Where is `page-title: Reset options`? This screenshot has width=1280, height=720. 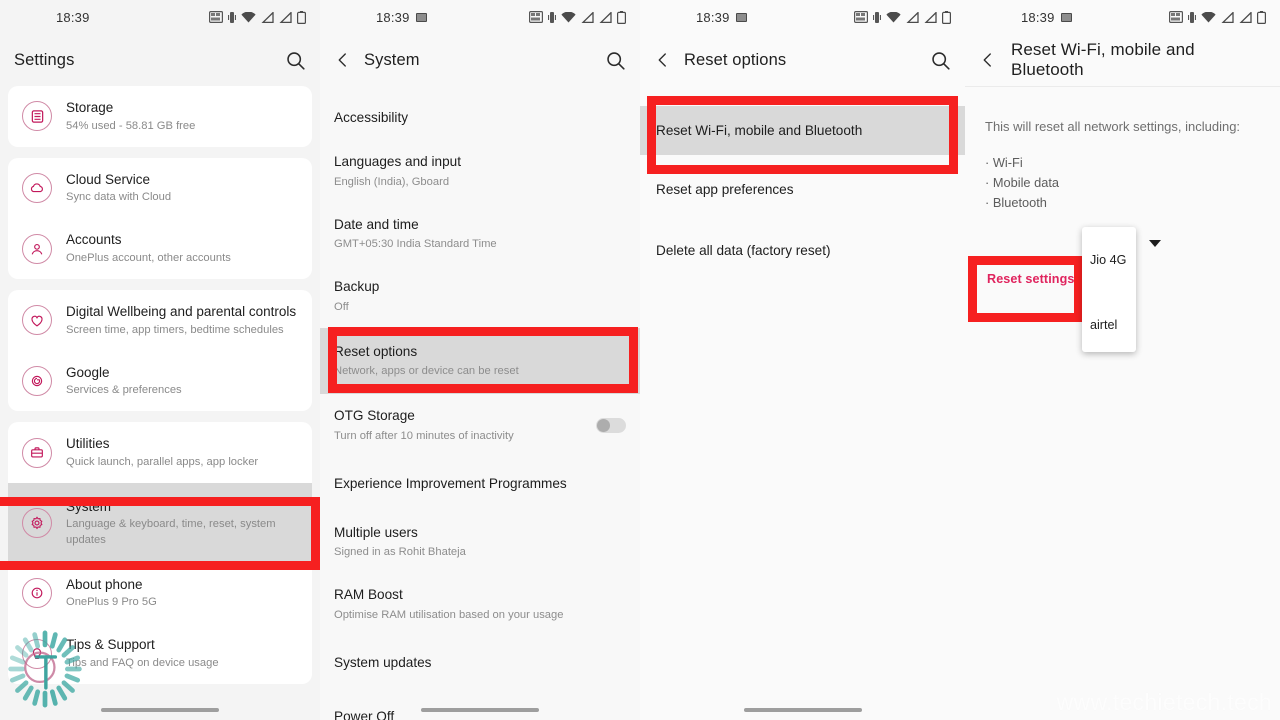 page-title: Reset options is located at coordinates (735, 59).